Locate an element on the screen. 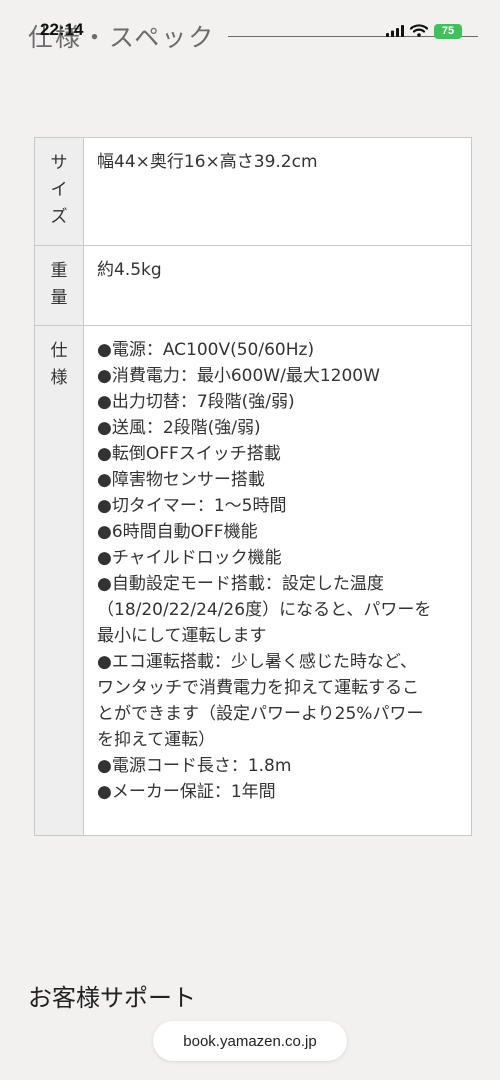 The width and height of the screenshot is (500, 1080). spec-line: ●消費電力：最小600W/最大1200W is located at coordinates (238, 376).